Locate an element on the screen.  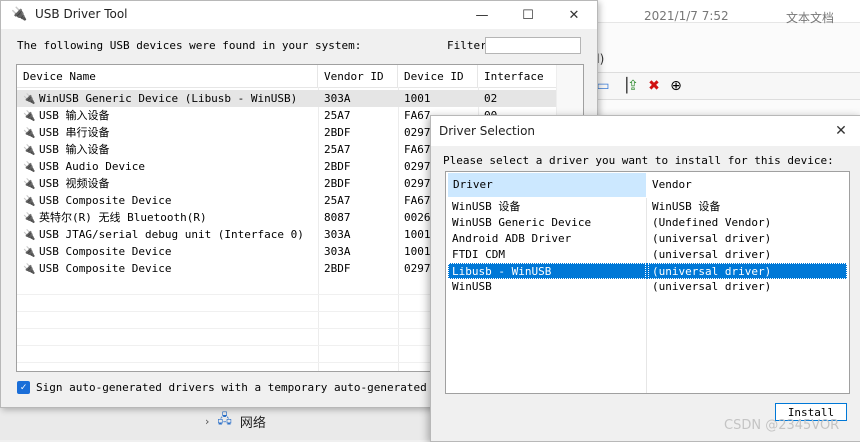
device-name-cell: 🔌 WinUSB Generic Device (Libusb - WinUSB) is located at coordinates (169, 98).